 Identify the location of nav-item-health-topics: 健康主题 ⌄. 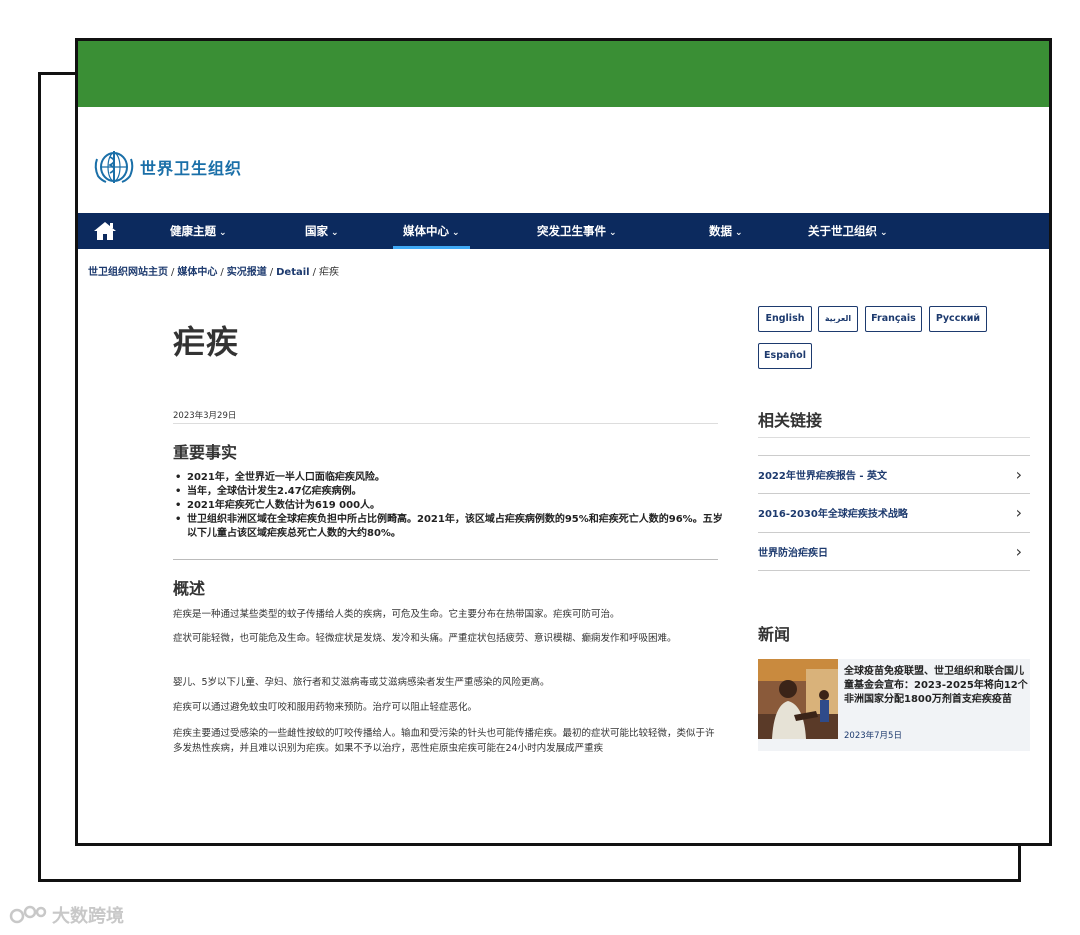
(198, 231).